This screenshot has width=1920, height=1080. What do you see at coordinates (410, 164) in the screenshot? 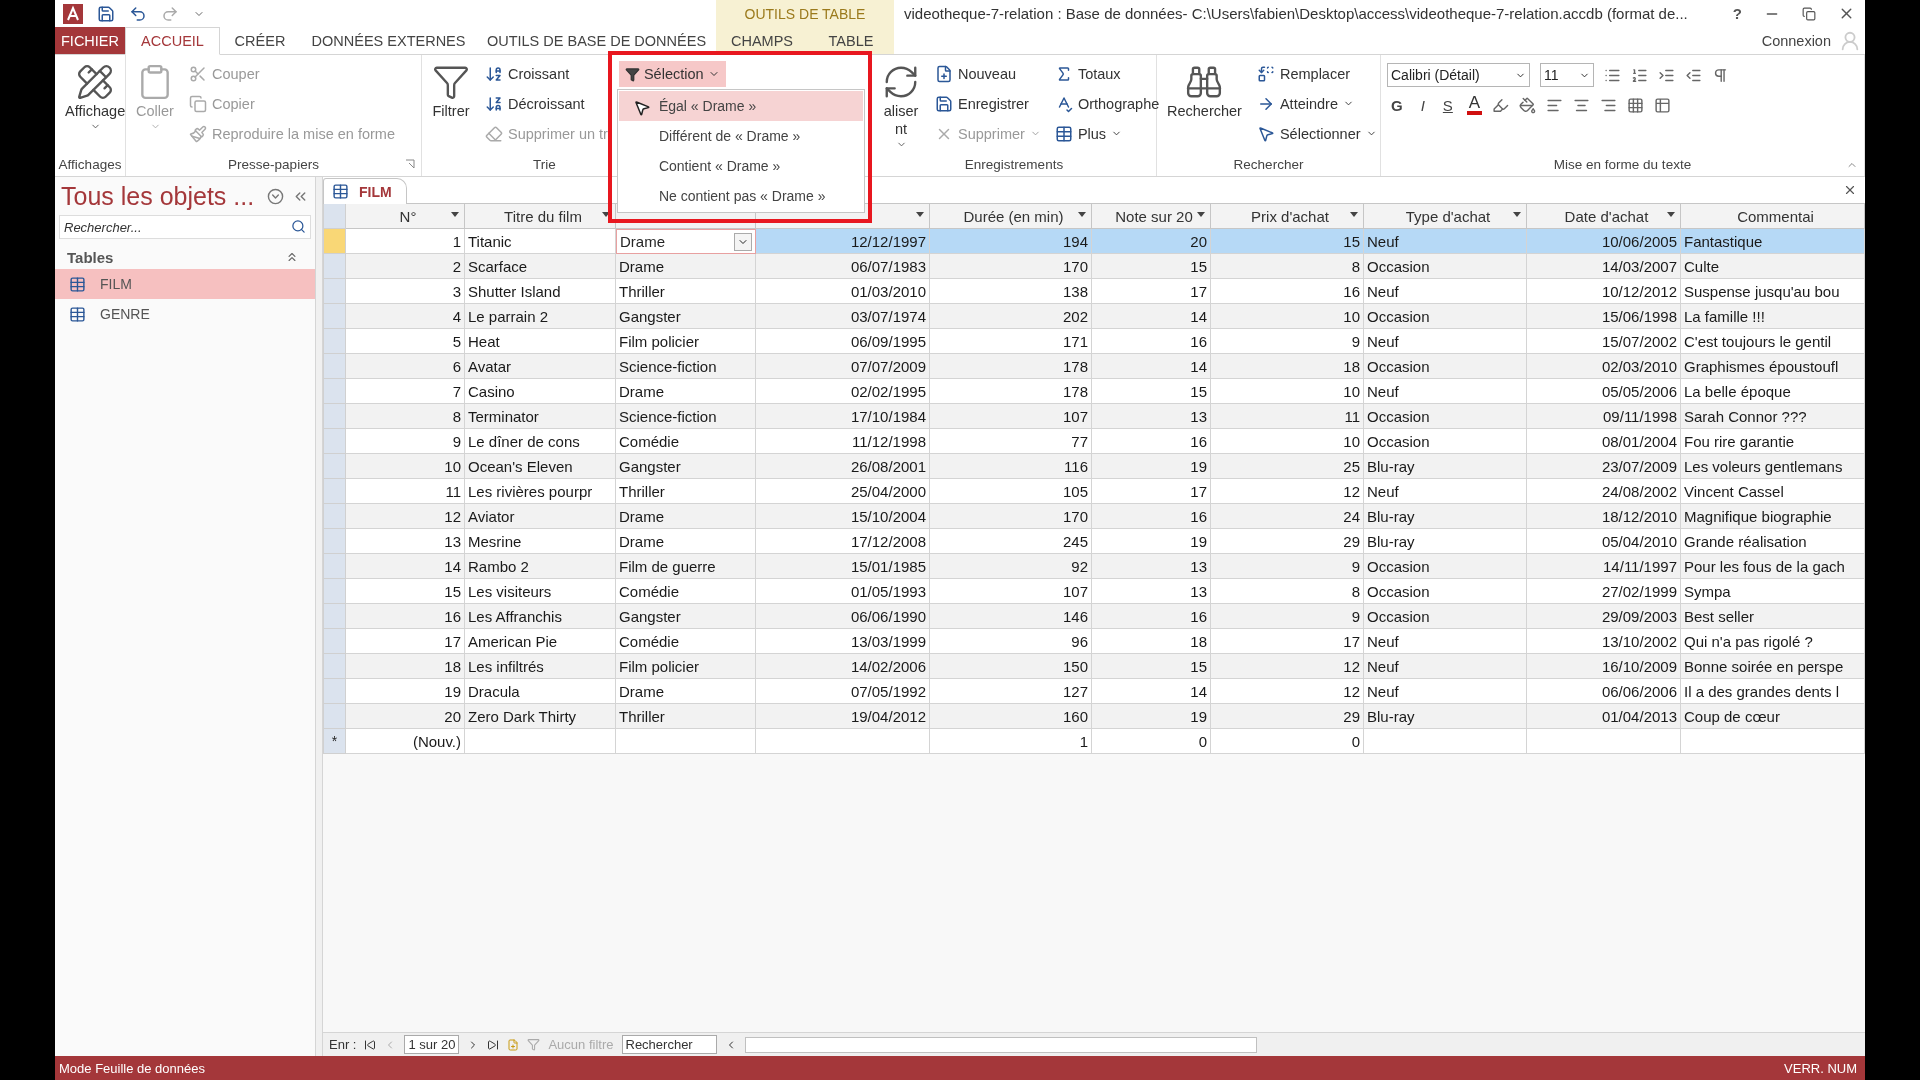
I see `launcher-icon` at bounding box center [410, 164].